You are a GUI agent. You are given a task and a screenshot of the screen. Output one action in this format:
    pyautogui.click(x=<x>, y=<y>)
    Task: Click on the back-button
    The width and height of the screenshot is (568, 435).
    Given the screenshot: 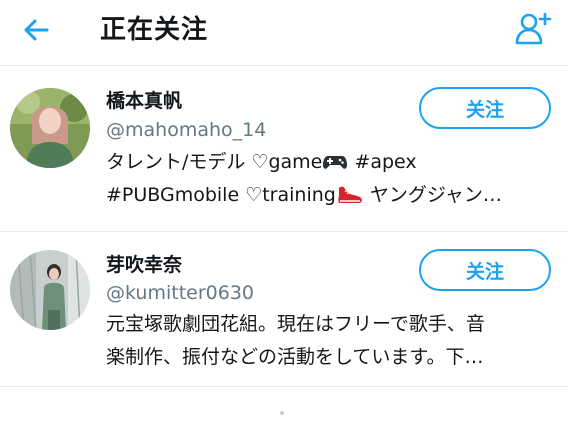 What is the action you would take?
    pyautogui.click(x=36, y=30)
    